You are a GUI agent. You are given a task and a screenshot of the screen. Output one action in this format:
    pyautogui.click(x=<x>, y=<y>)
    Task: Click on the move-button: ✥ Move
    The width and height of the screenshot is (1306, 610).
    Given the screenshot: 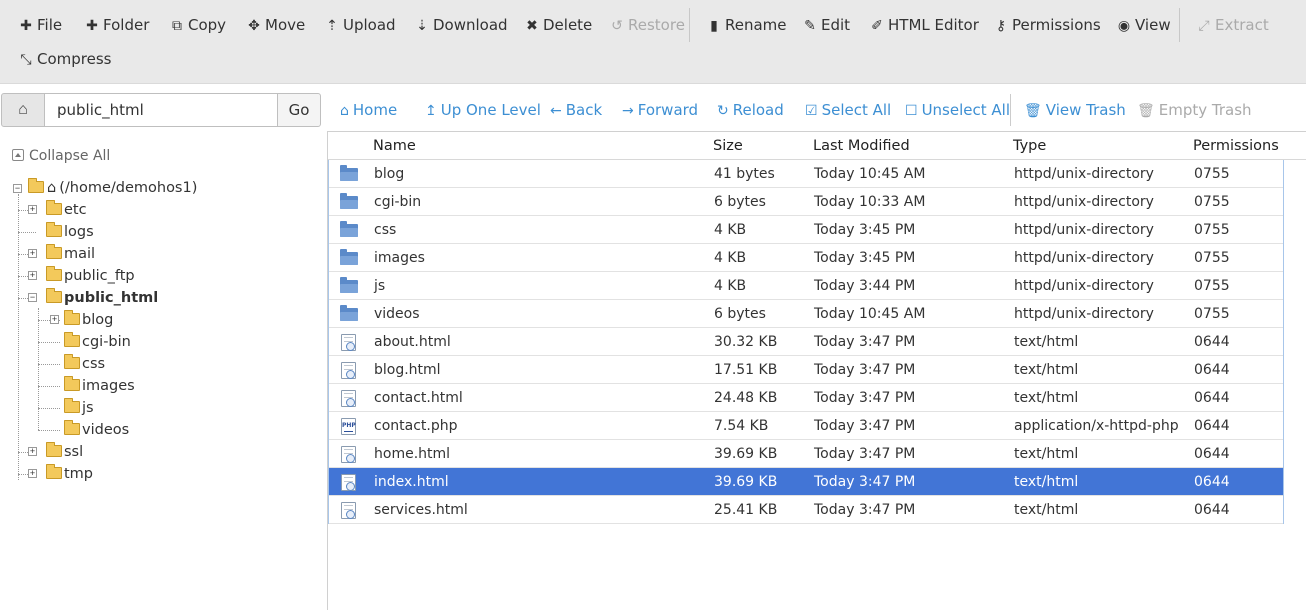 What is the action you would take?
    pyautogui.click(x=275, y=25)
    